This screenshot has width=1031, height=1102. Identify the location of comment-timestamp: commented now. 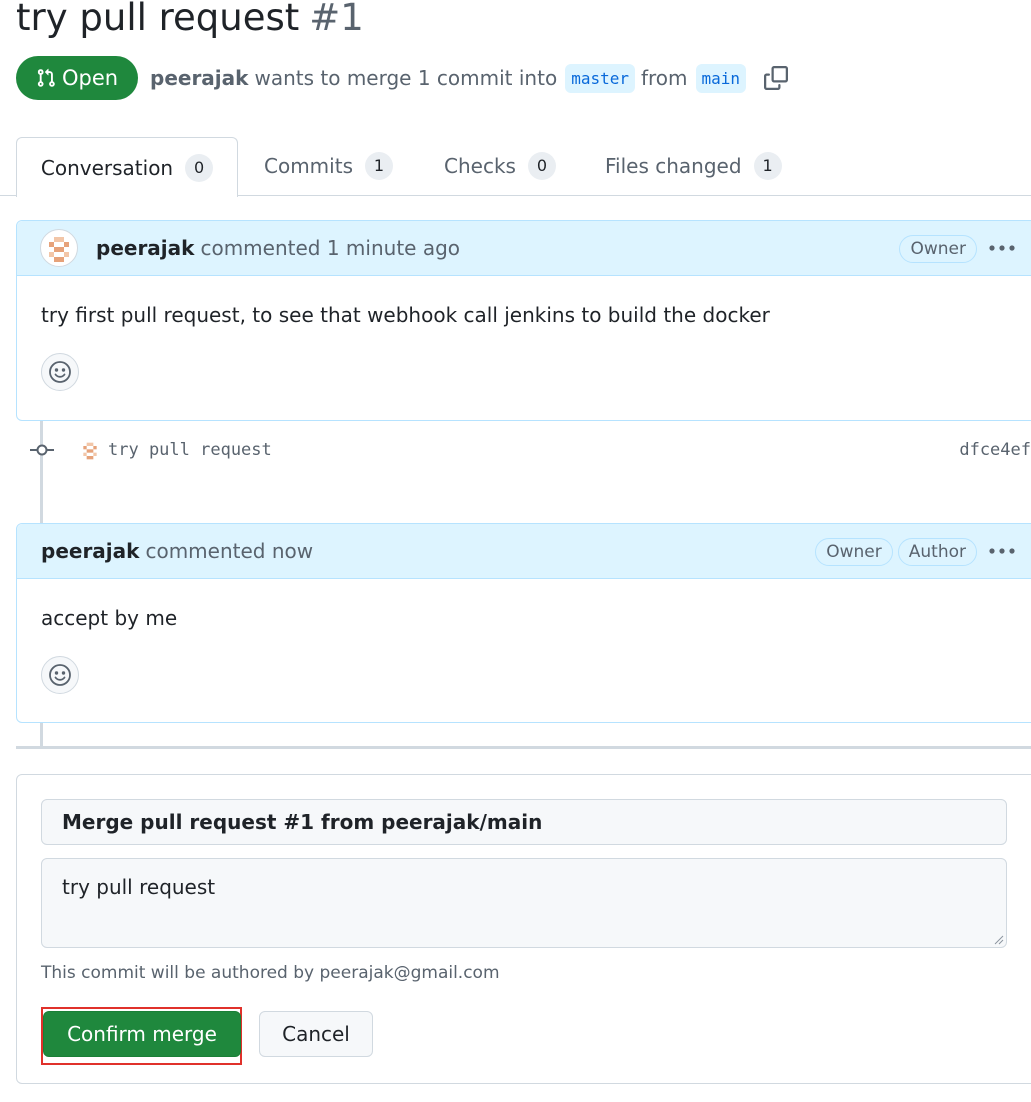
(229, 551).